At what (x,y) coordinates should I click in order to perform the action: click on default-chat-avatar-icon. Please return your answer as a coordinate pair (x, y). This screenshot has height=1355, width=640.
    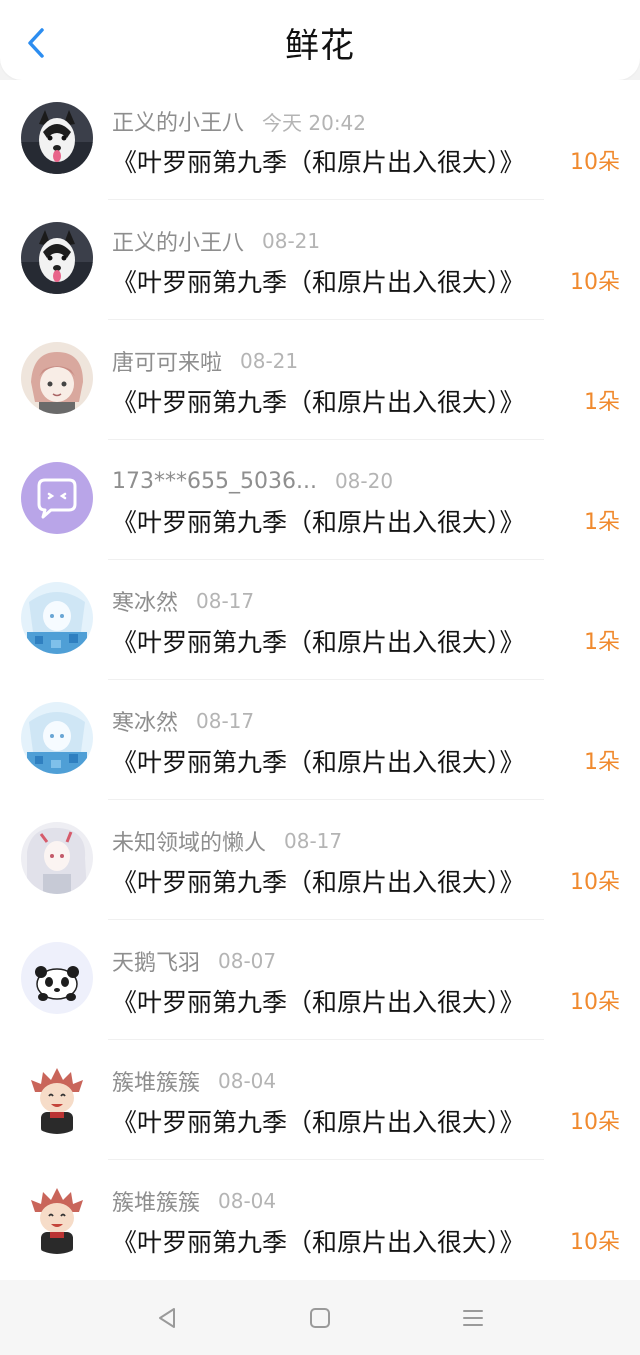
    Looking at the image, I should click on (57, 498).